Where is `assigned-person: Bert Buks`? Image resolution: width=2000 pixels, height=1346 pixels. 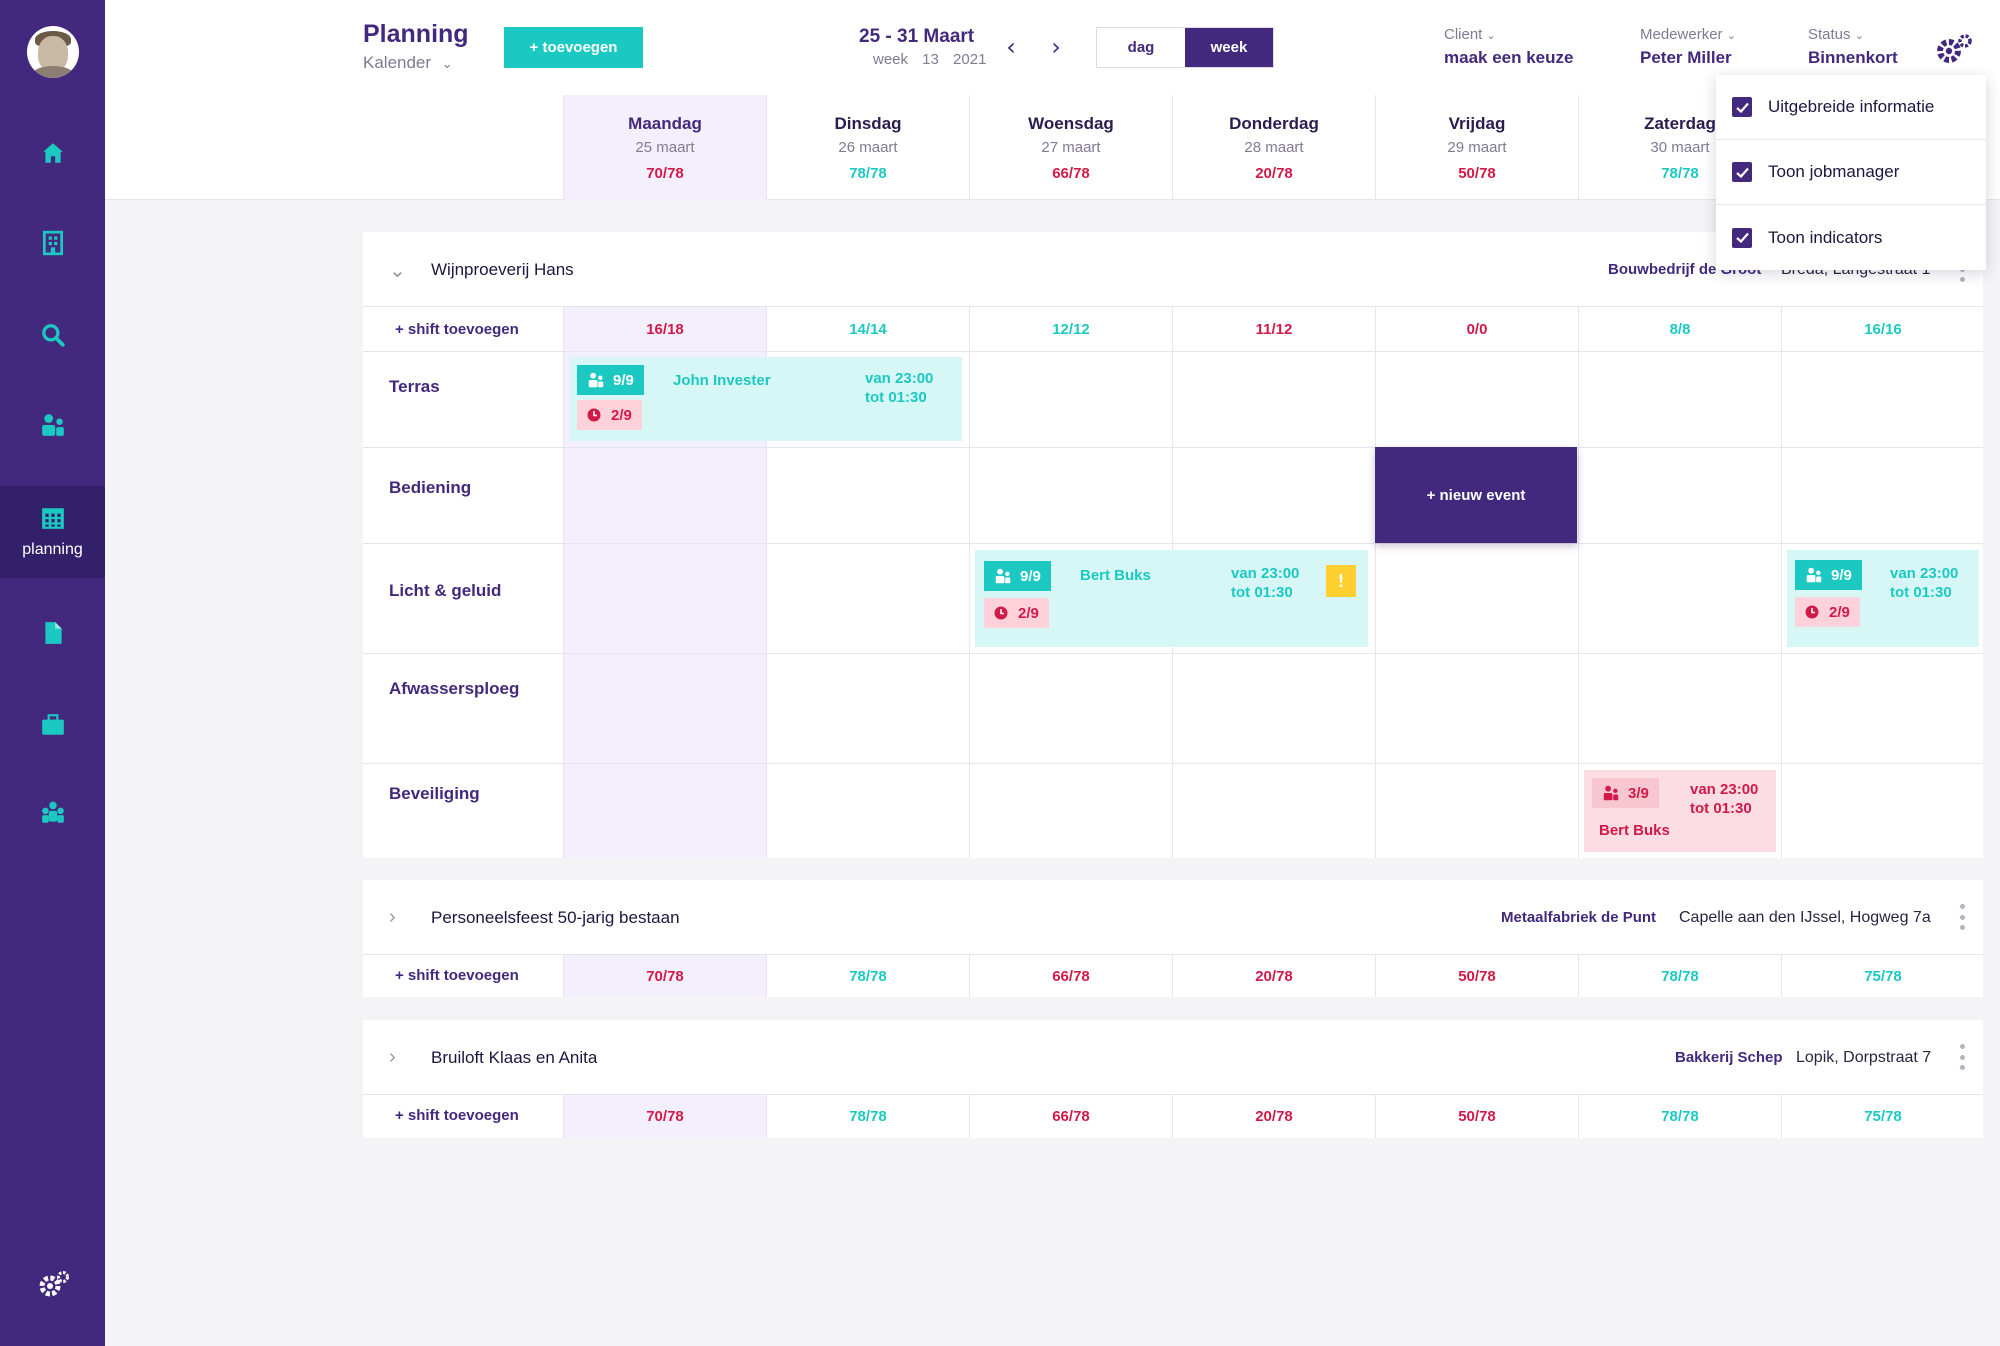
assigned-person: Bert Buks is located at coordinates (1634, 830).